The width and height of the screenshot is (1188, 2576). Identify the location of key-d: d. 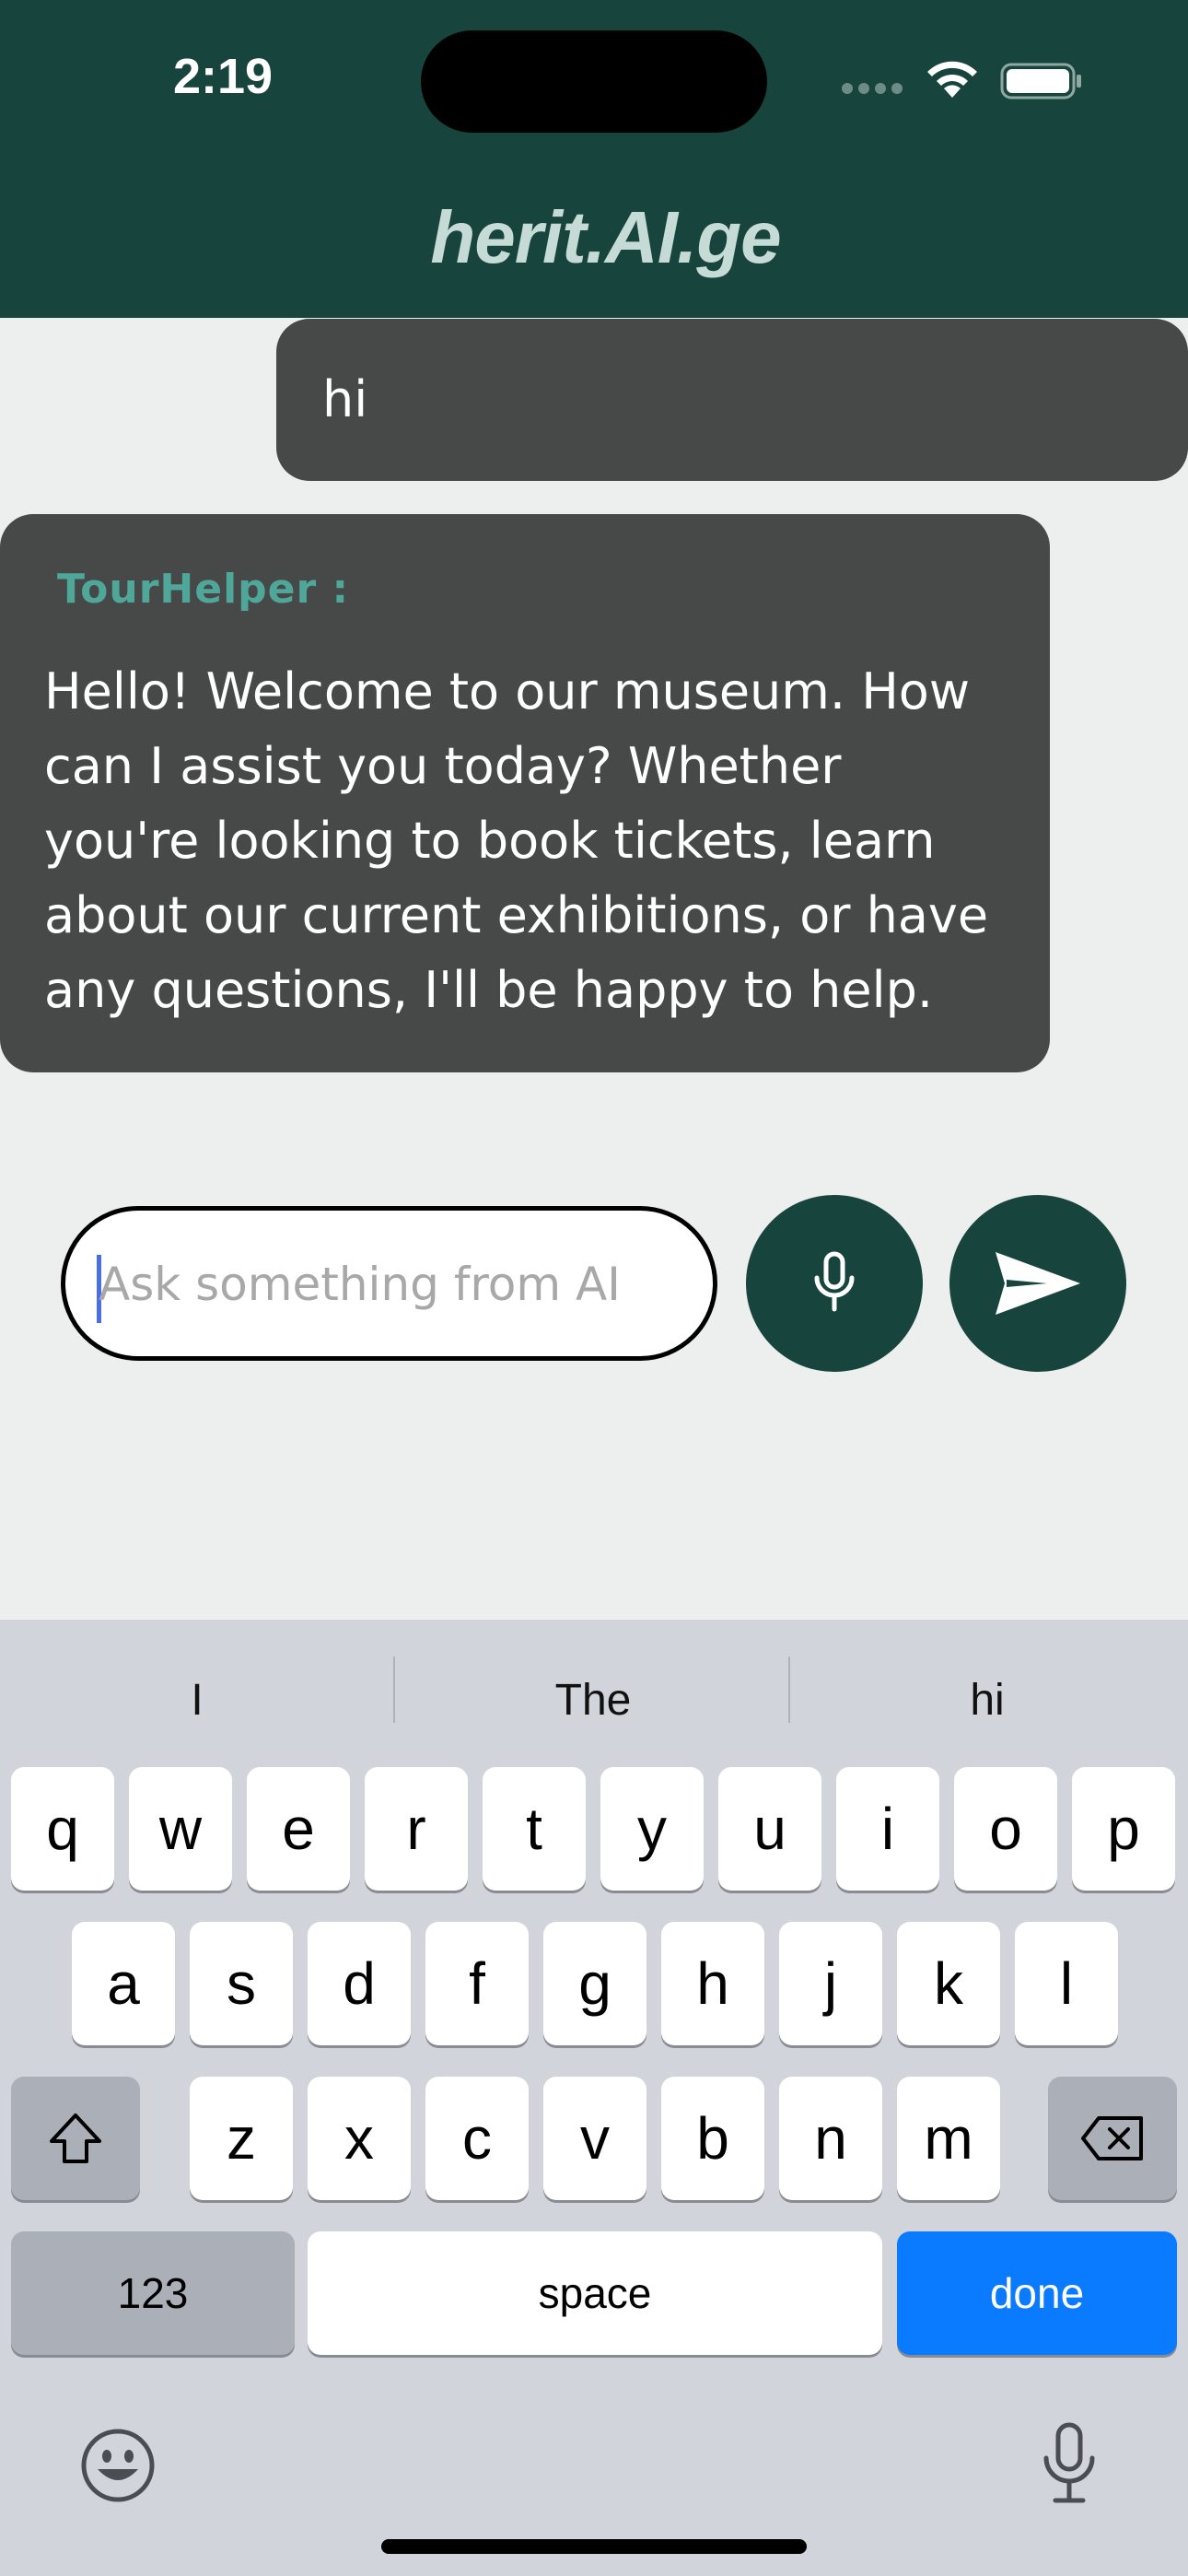
(359, 1983).